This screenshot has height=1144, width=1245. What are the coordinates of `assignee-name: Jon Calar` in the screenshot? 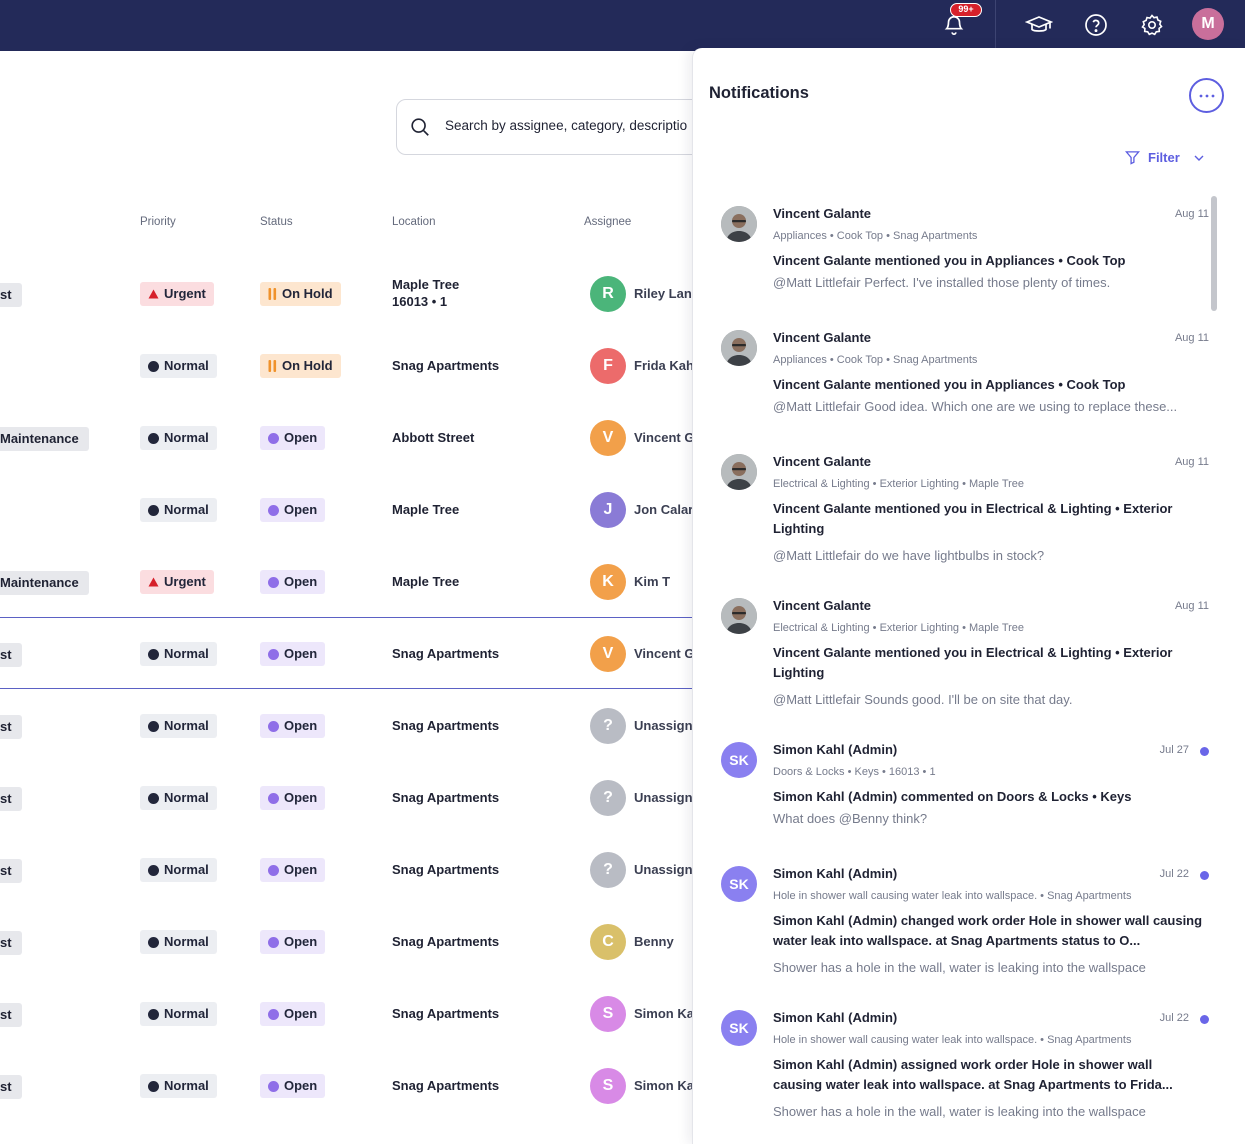 It's located at (664, 509).